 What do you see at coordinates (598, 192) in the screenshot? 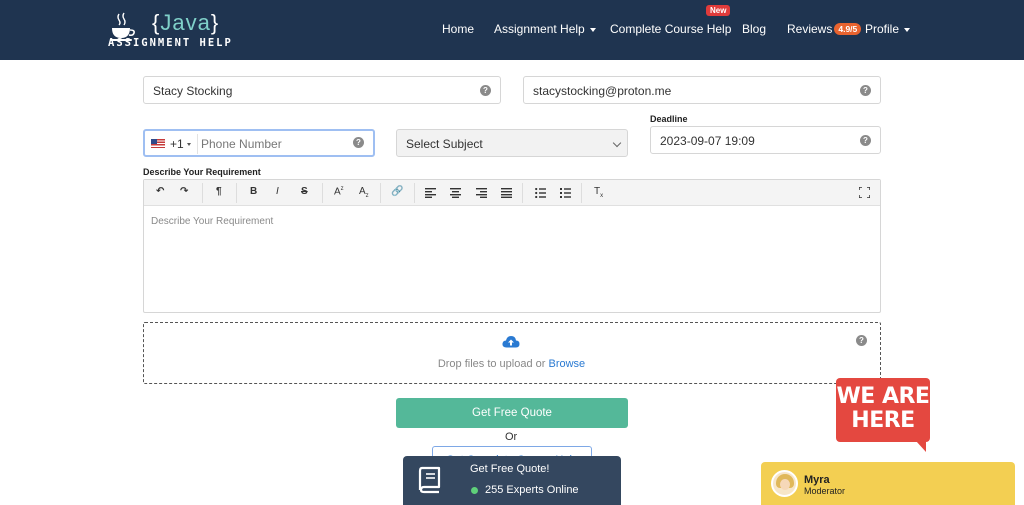
I see `clear-format-icon: Tx` at bounding box center [598, 192].